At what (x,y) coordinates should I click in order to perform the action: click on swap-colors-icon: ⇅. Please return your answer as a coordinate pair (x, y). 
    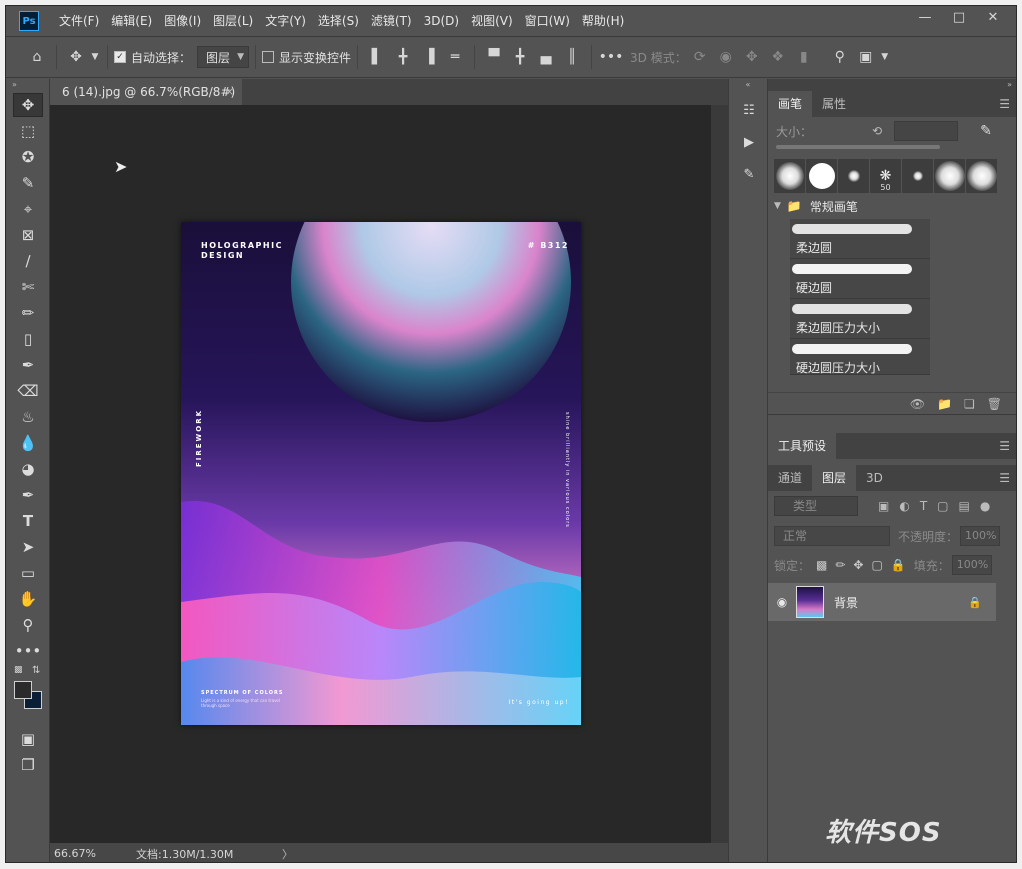
    Looking at the image, I should click on (36, 670).